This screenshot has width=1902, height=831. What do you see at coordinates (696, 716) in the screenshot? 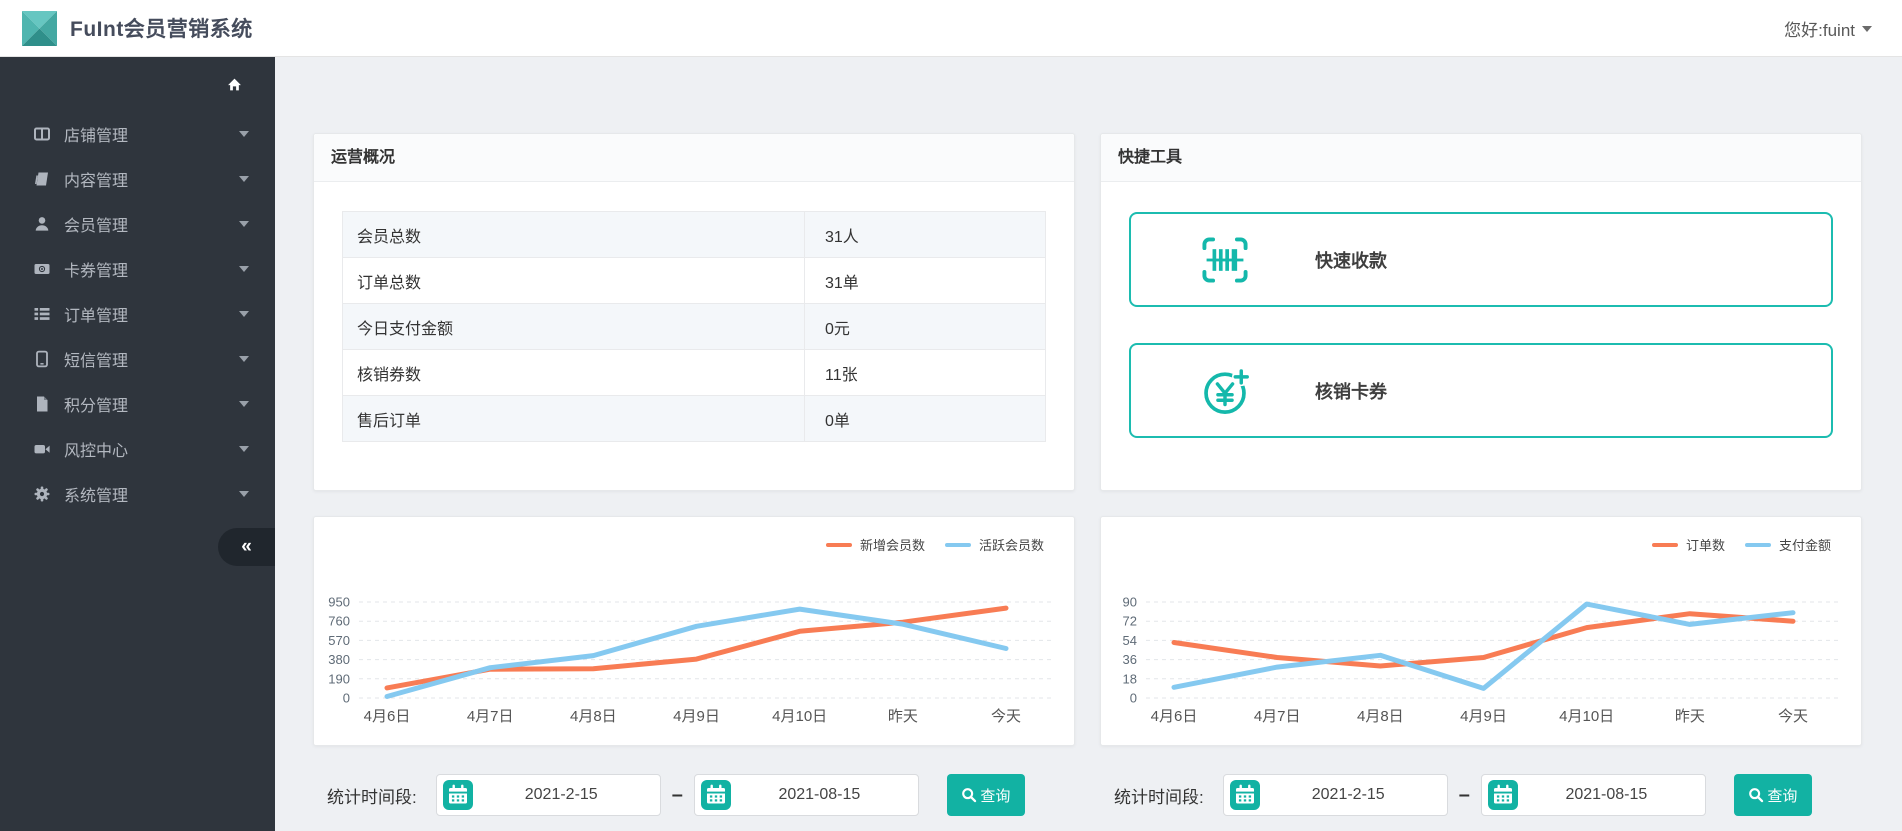
I see `svg-text: 4月9日` at bounding box center [696, 716].